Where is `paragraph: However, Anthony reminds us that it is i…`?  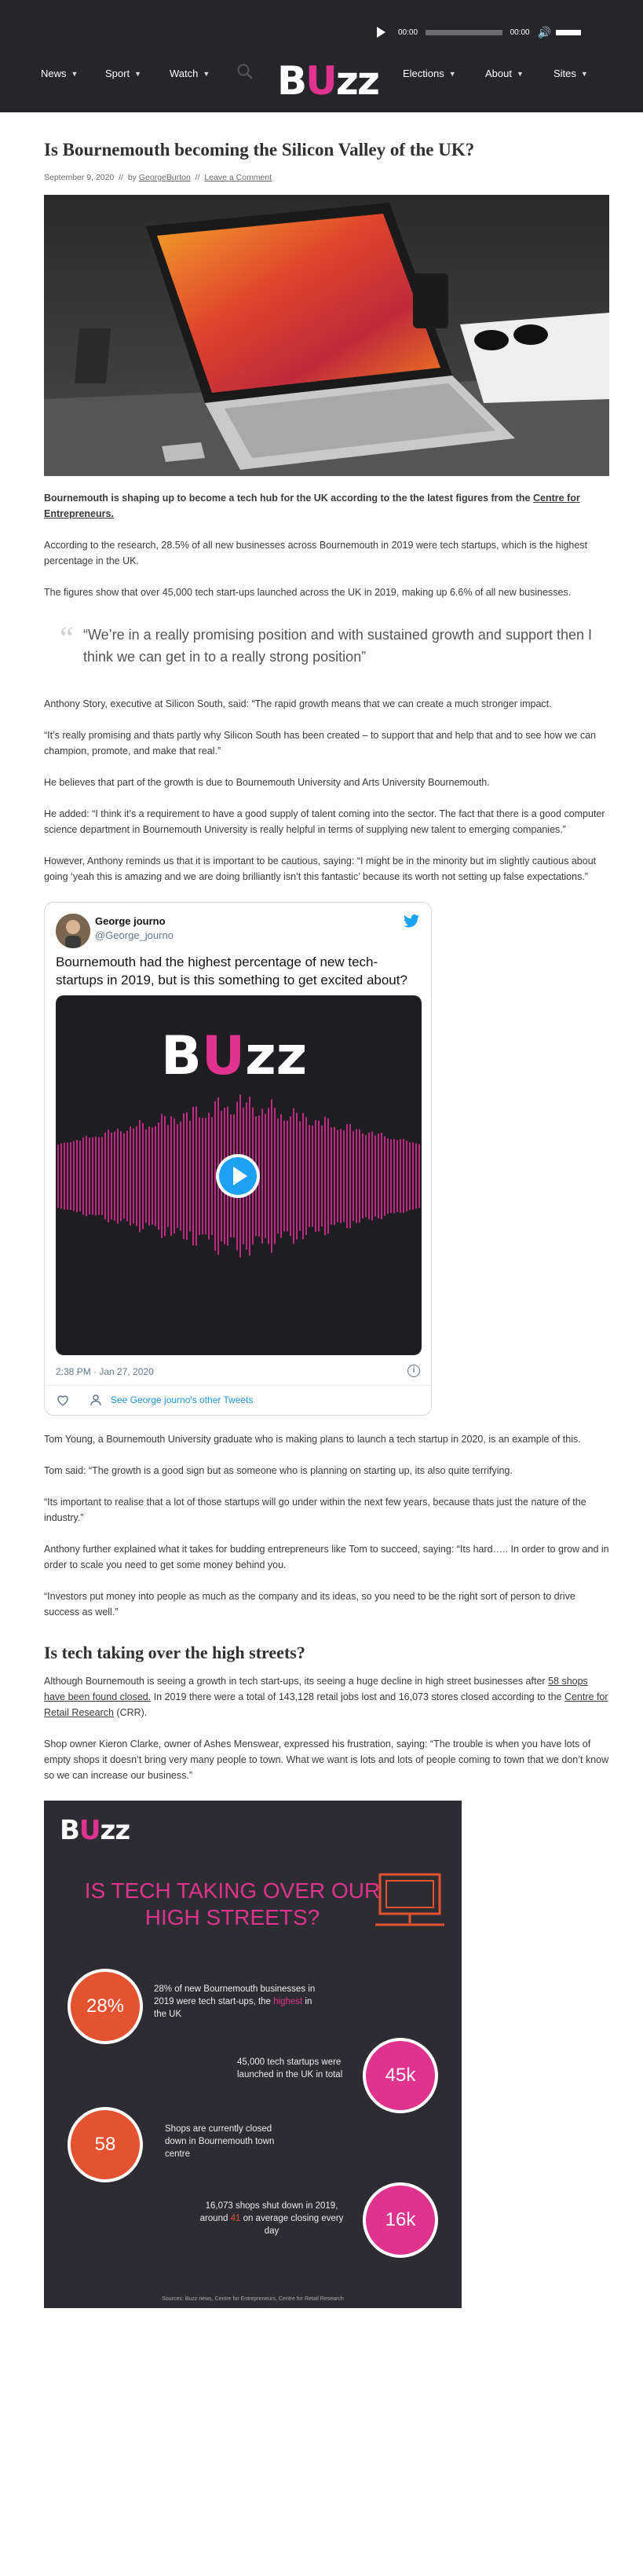
paragraph: However, Anthony reminds us that it is i… is located at coordinates (320, 869).